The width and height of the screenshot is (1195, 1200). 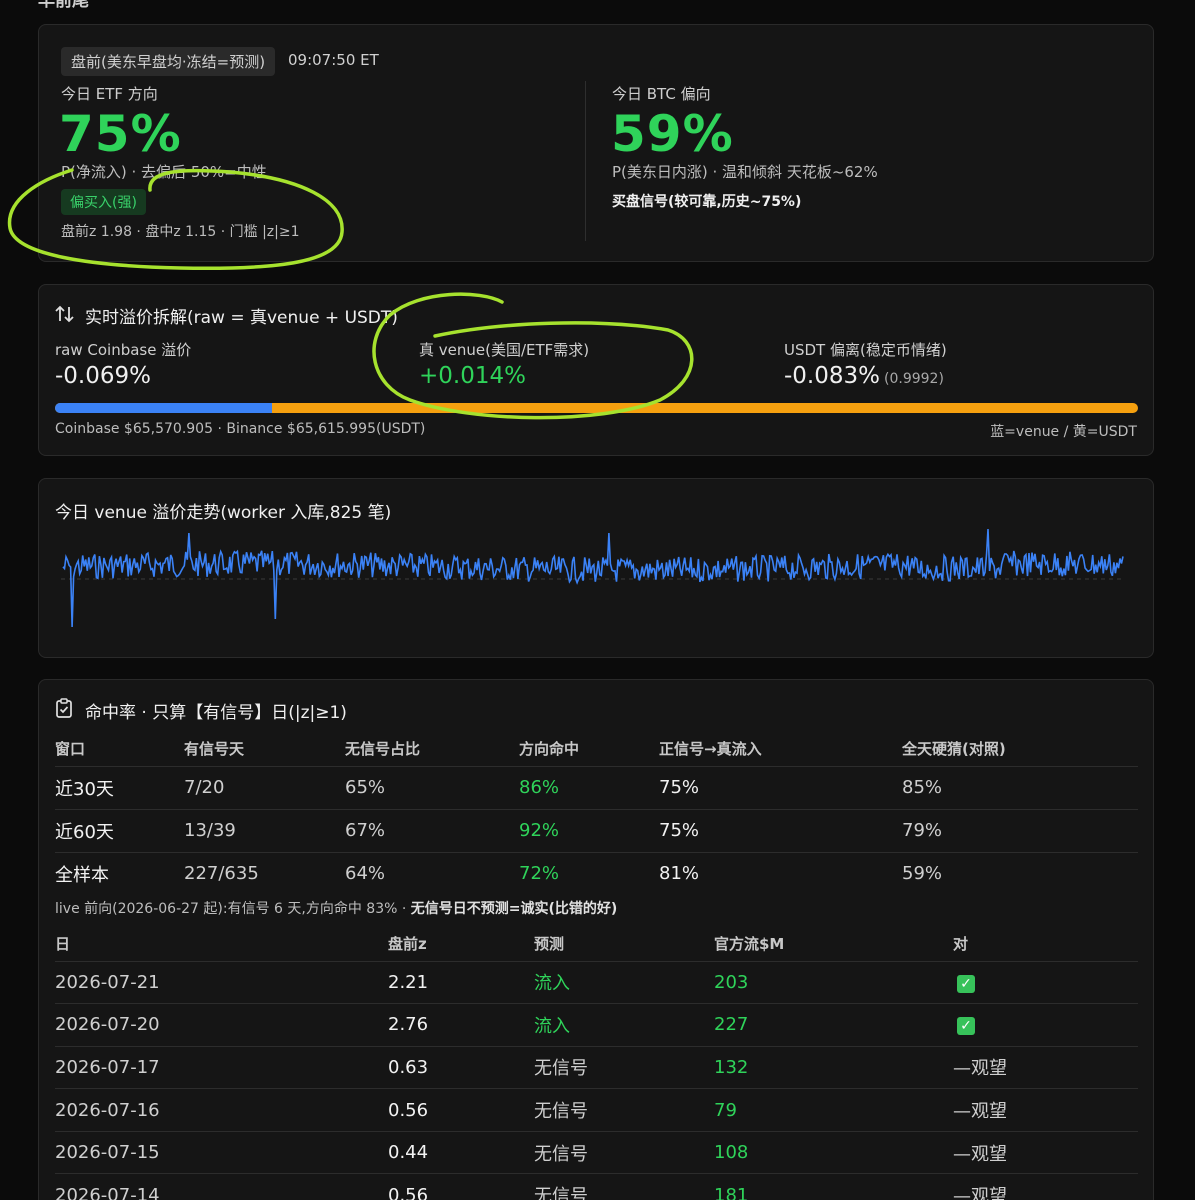 I want to click on venue-premium-value: +0.014%, so click(x=472, y=376).